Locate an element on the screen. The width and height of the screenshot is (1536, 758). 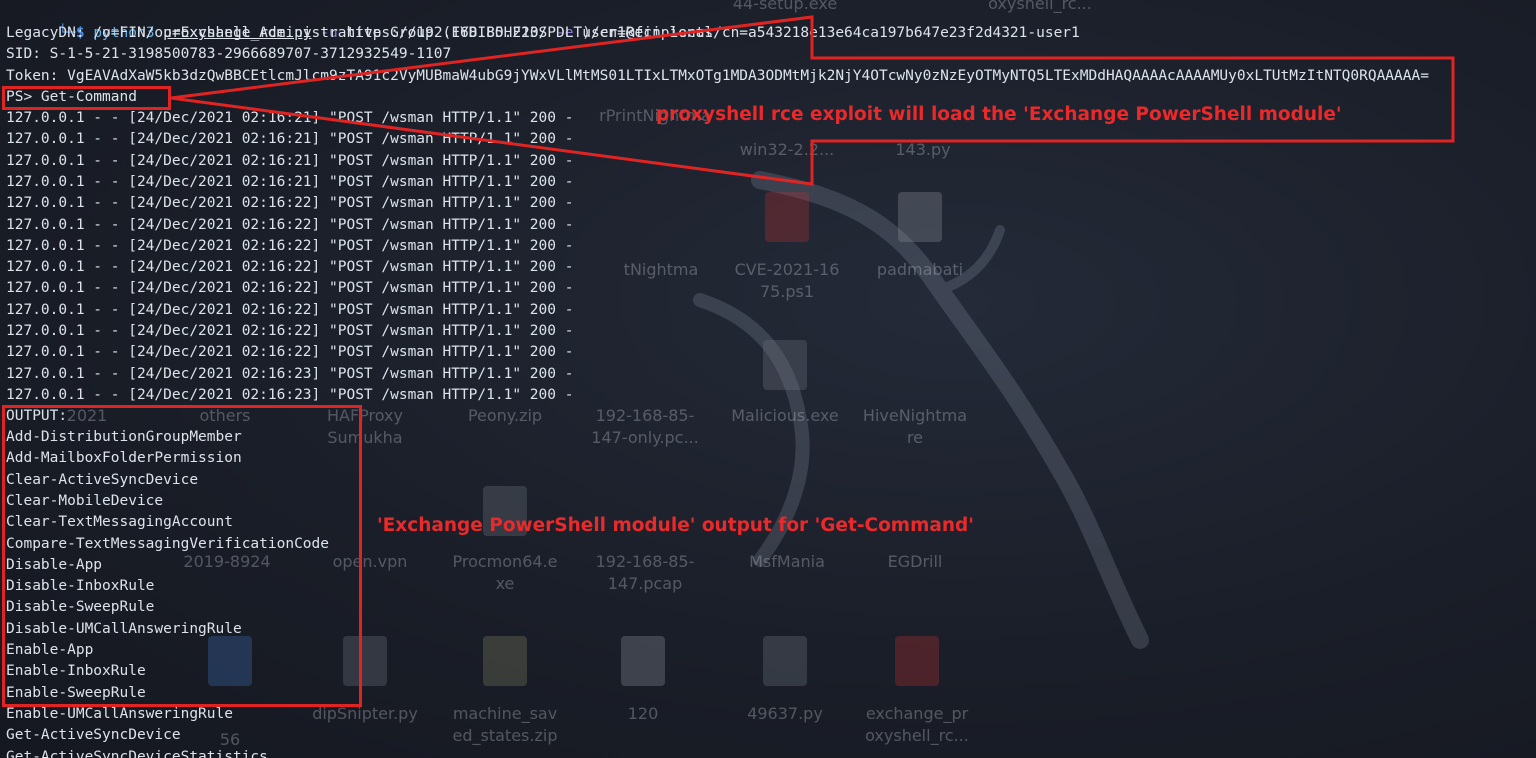
output-line: Disable-App is located at coordinates (54, 564).